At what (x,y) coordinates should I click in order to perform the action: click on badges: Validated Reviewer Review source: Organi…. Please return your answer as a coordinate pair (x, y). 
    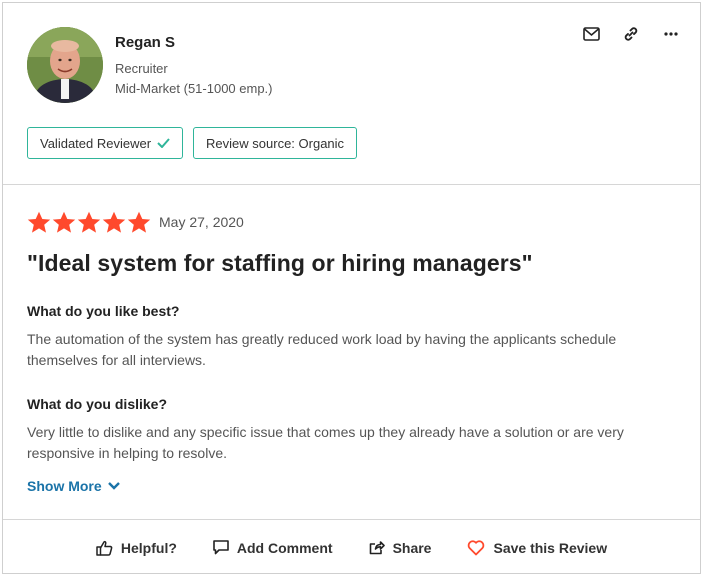
    Looking at the image, I should click on (192, 143).